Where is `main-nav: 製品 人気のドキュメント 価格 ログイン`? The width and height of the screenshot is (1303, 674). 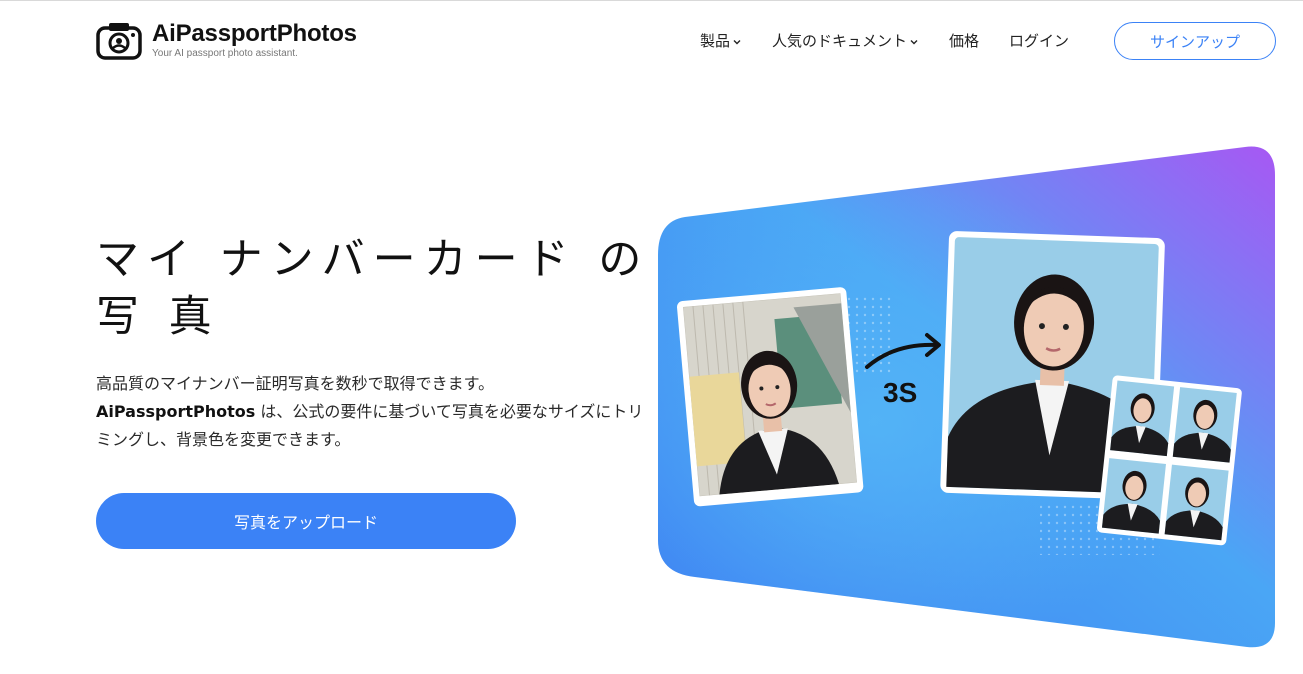 main-nav: 製品 人気のドキュメント 価格 ログイン is located at coordinates (899, 40).